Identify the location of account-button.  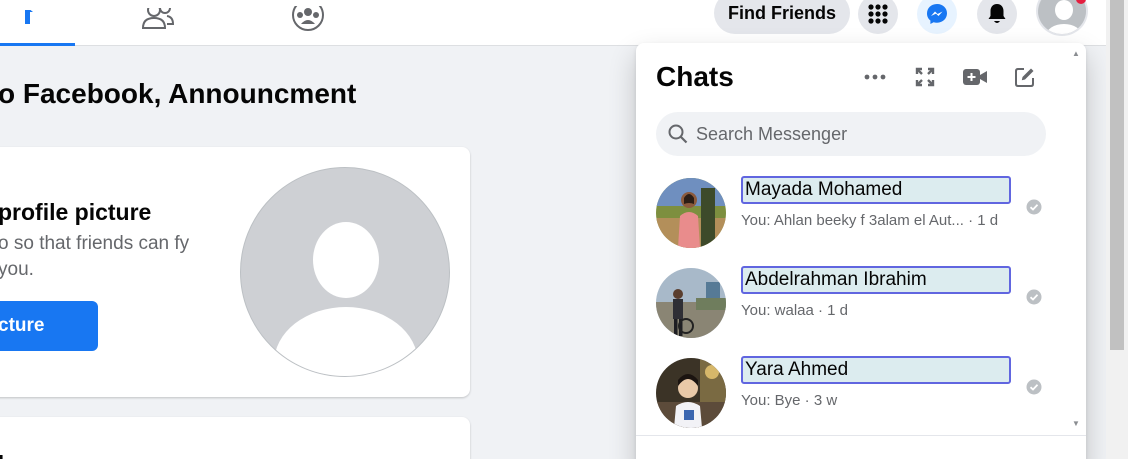
(1062, 18).